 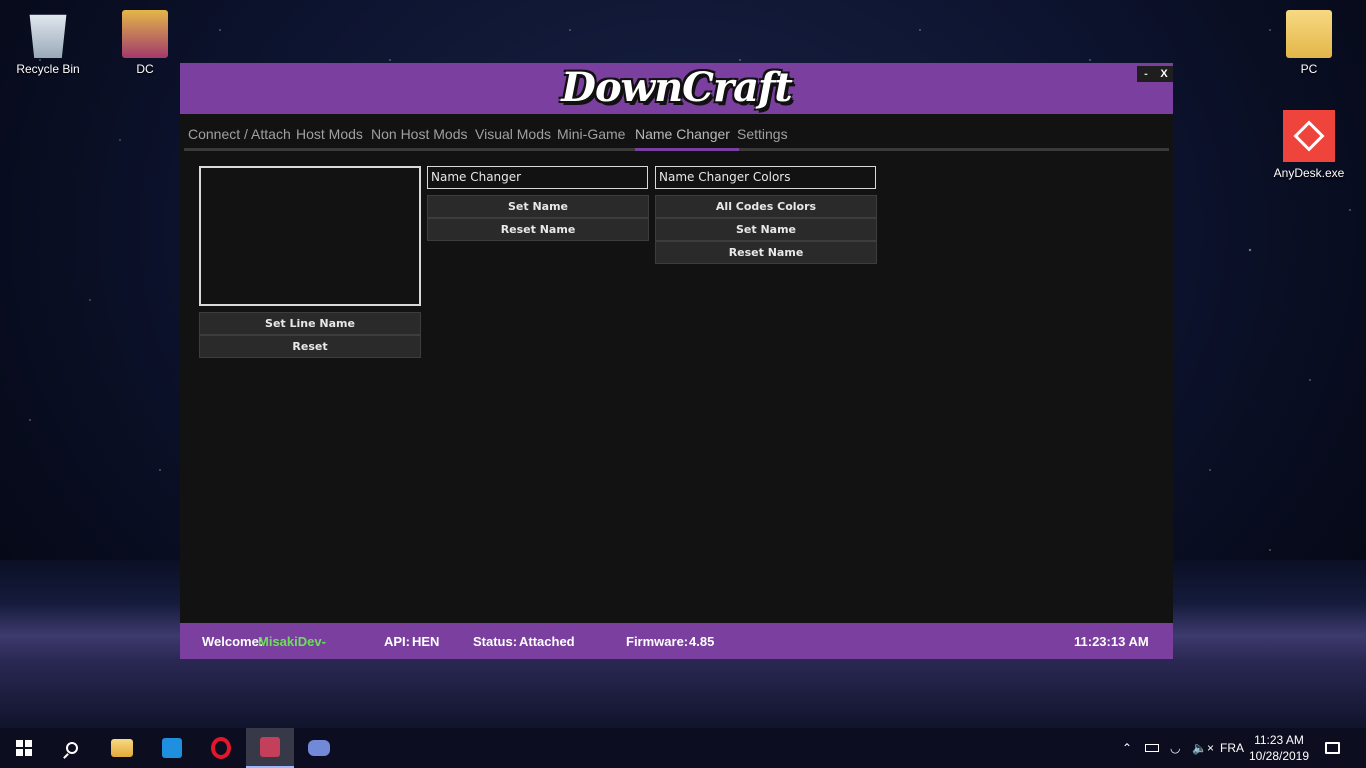 I want to click on taskbar-file-explorer, so click(x=122, y=748).